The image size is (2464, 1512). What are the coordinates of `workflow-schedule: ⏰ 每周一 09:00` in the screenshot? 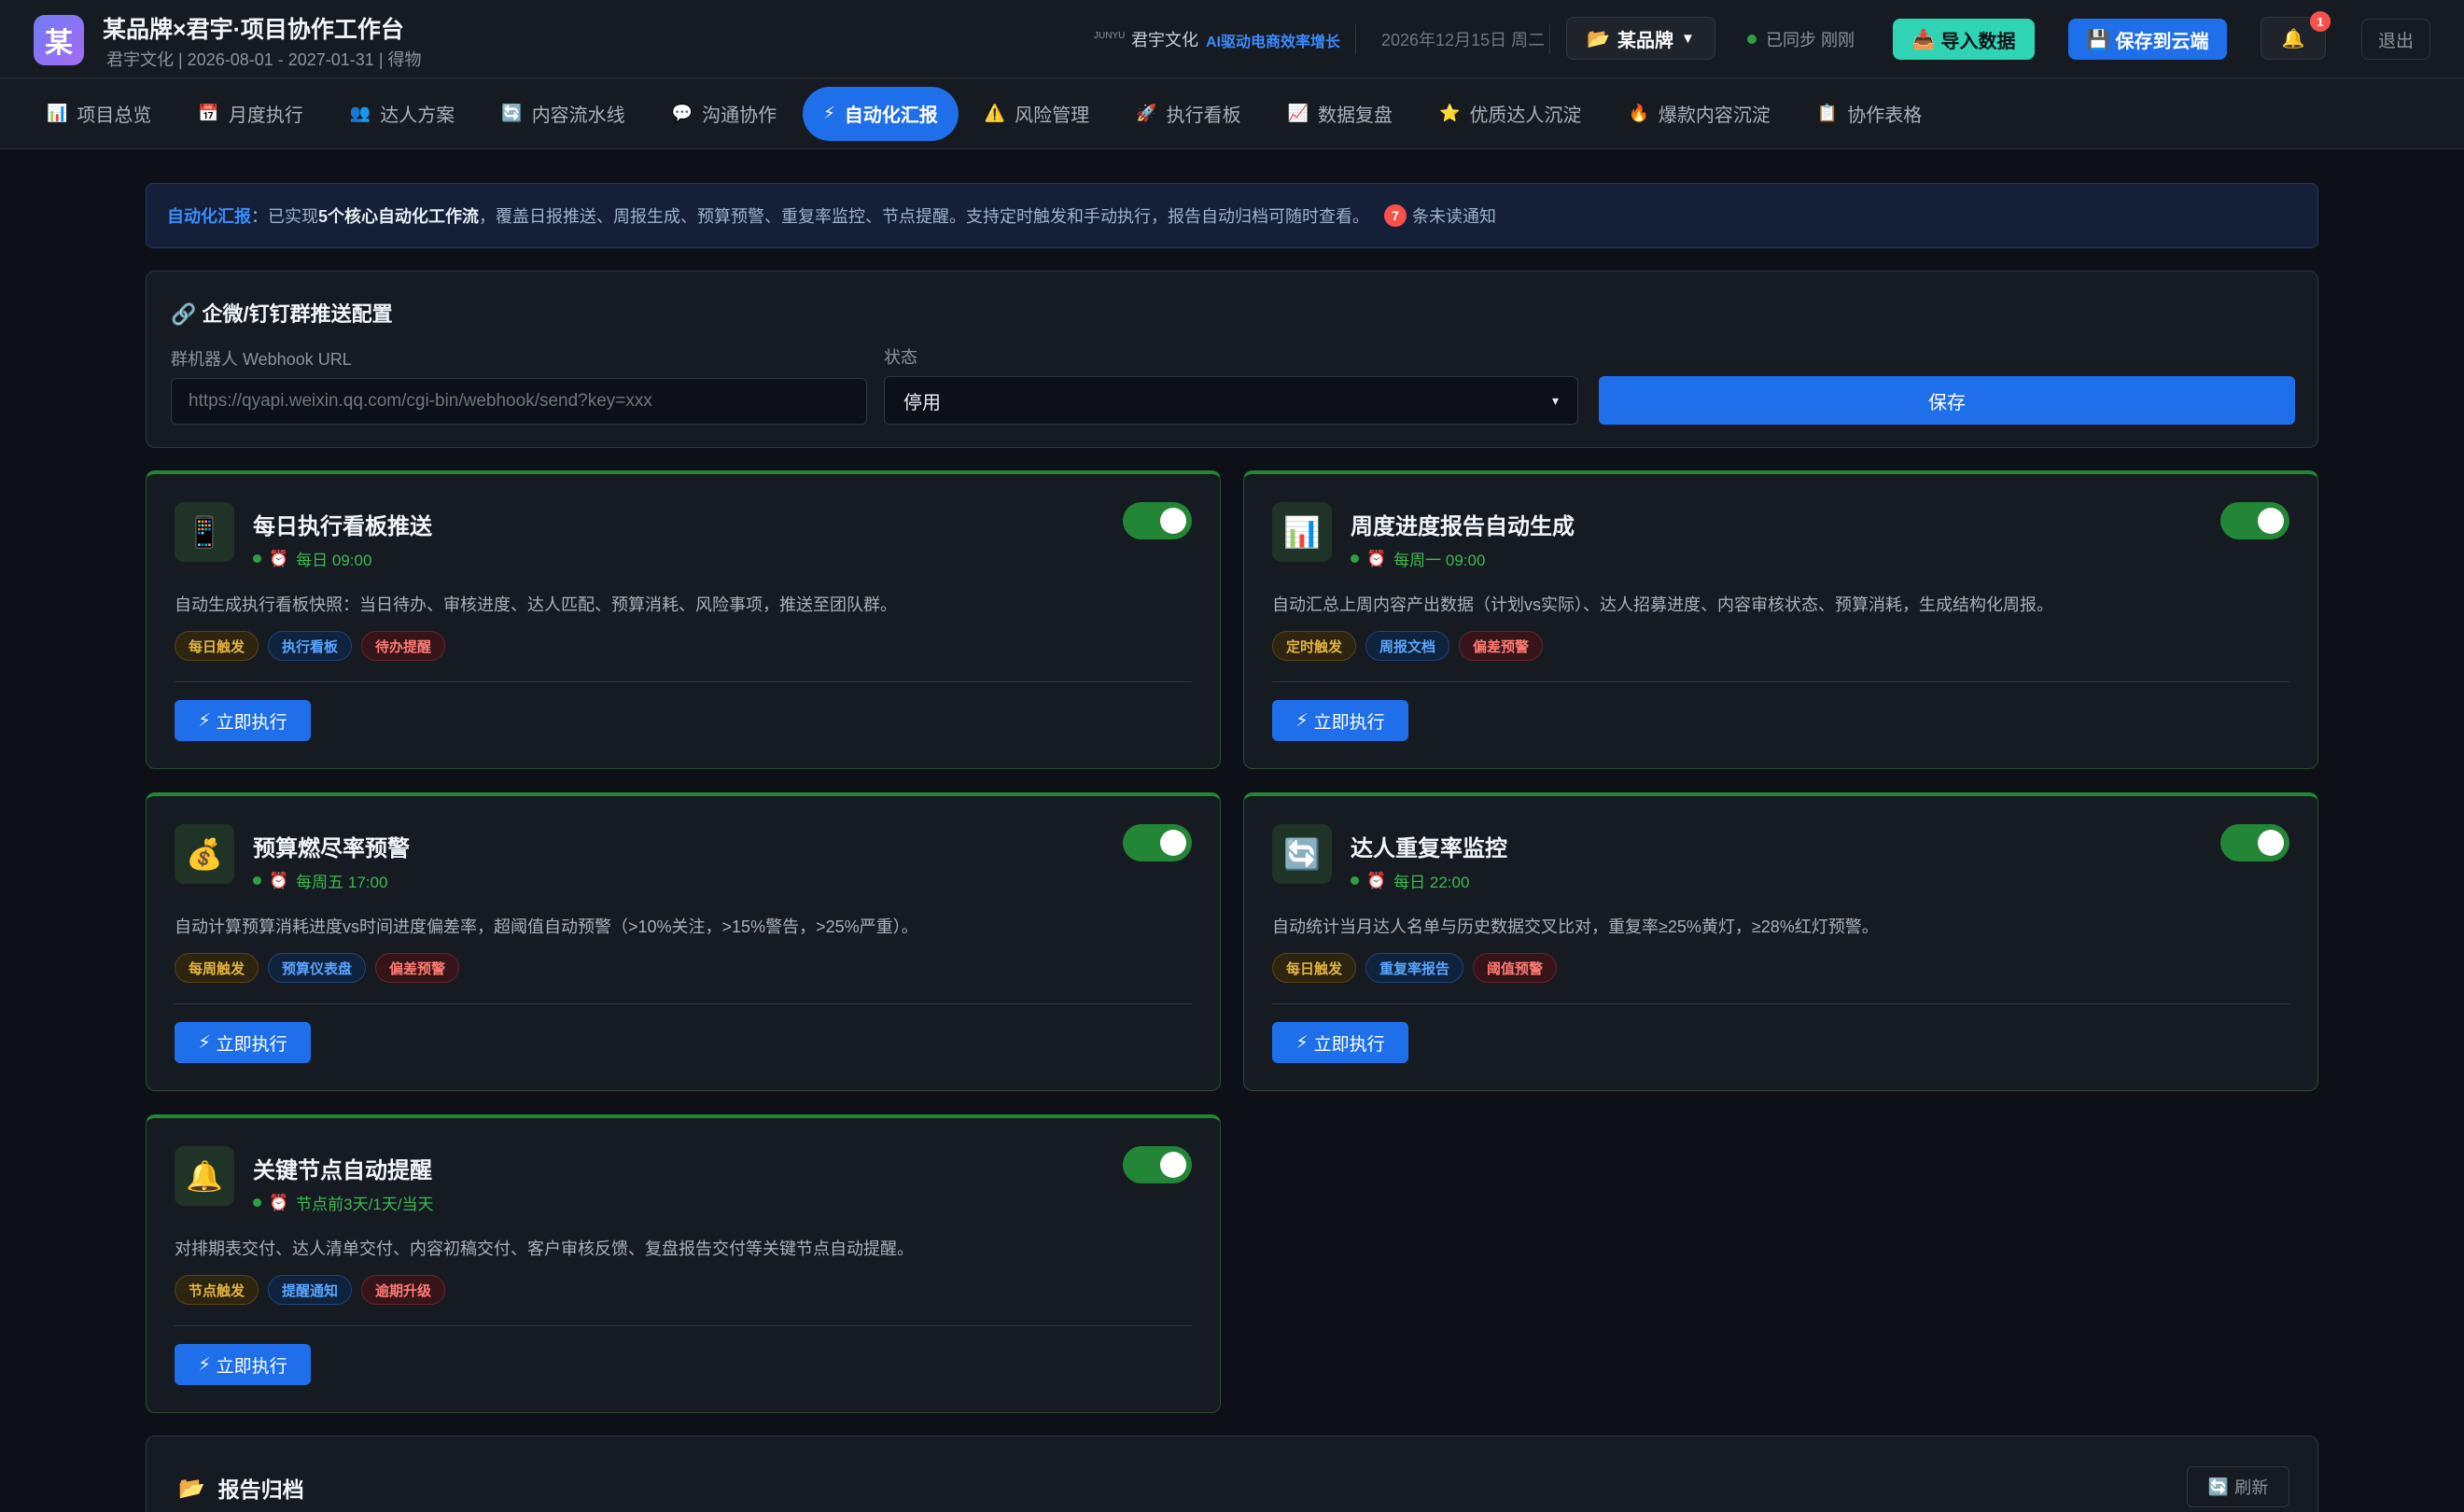 It's located at (1418, 558).